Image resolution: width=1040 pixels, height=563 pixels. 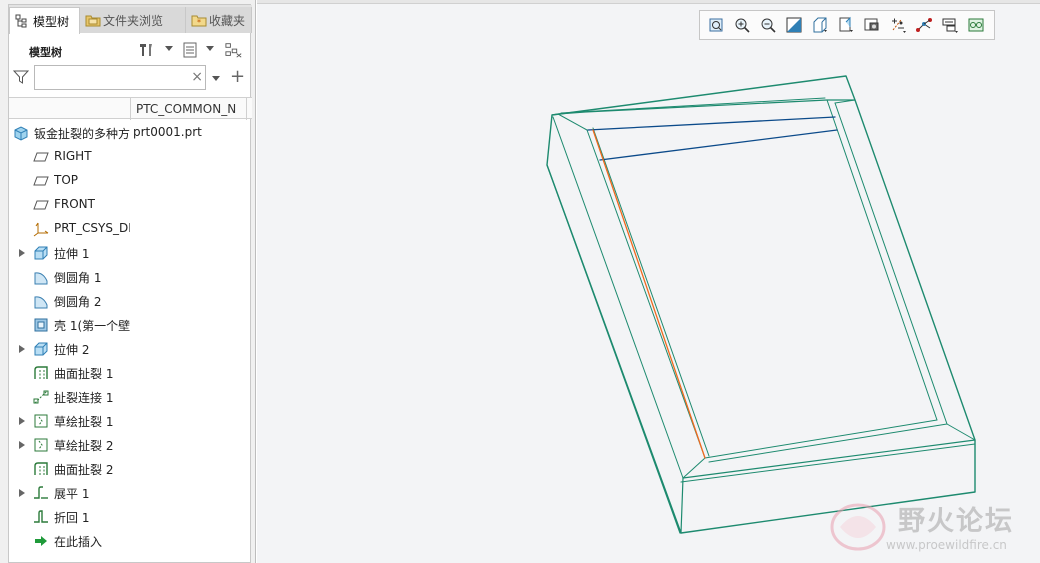 I want to click on tree-item: 曲面扯裂 2, so click(x=130, y=469).